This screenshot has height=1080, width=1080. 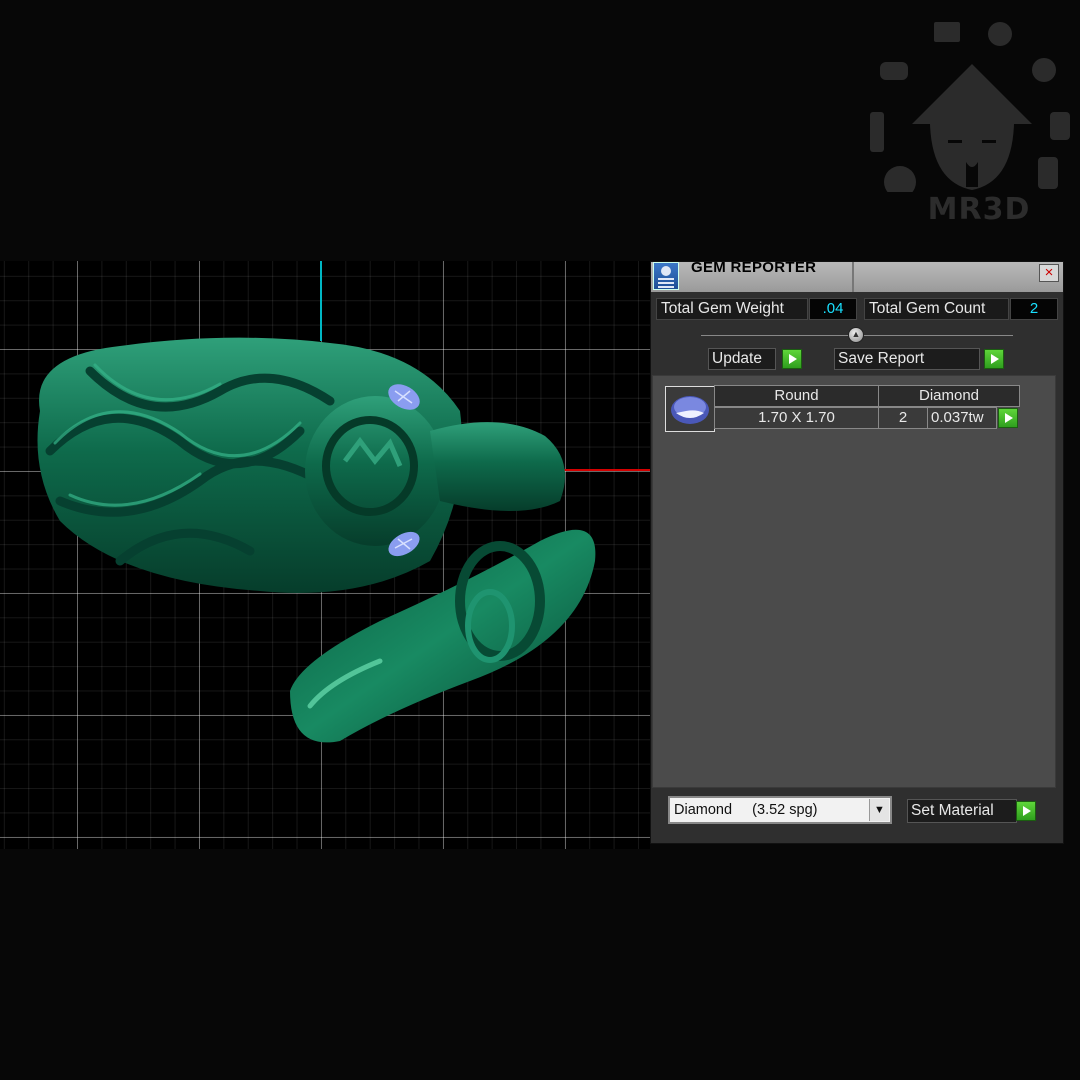 What do you see at coordinates (857, 275) in the screenshot?
I see `panel-titlebar: GEM REPORTER ×` at bounding box center [857, 275].